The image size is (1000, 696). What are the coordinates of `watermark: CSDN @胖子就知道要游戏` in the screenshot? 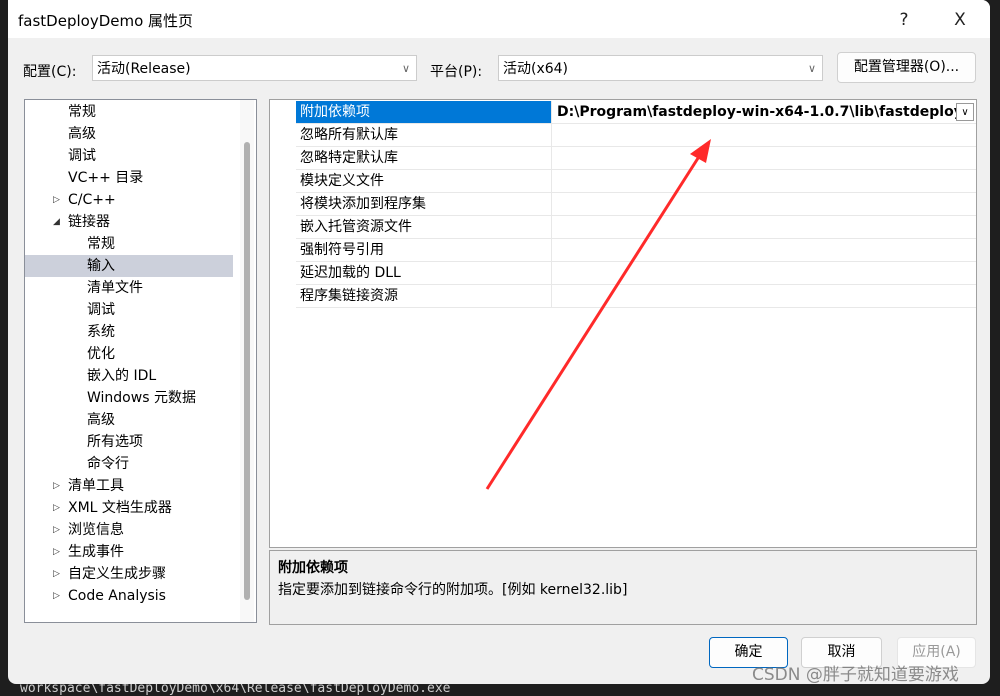 It's located at (855, 675).